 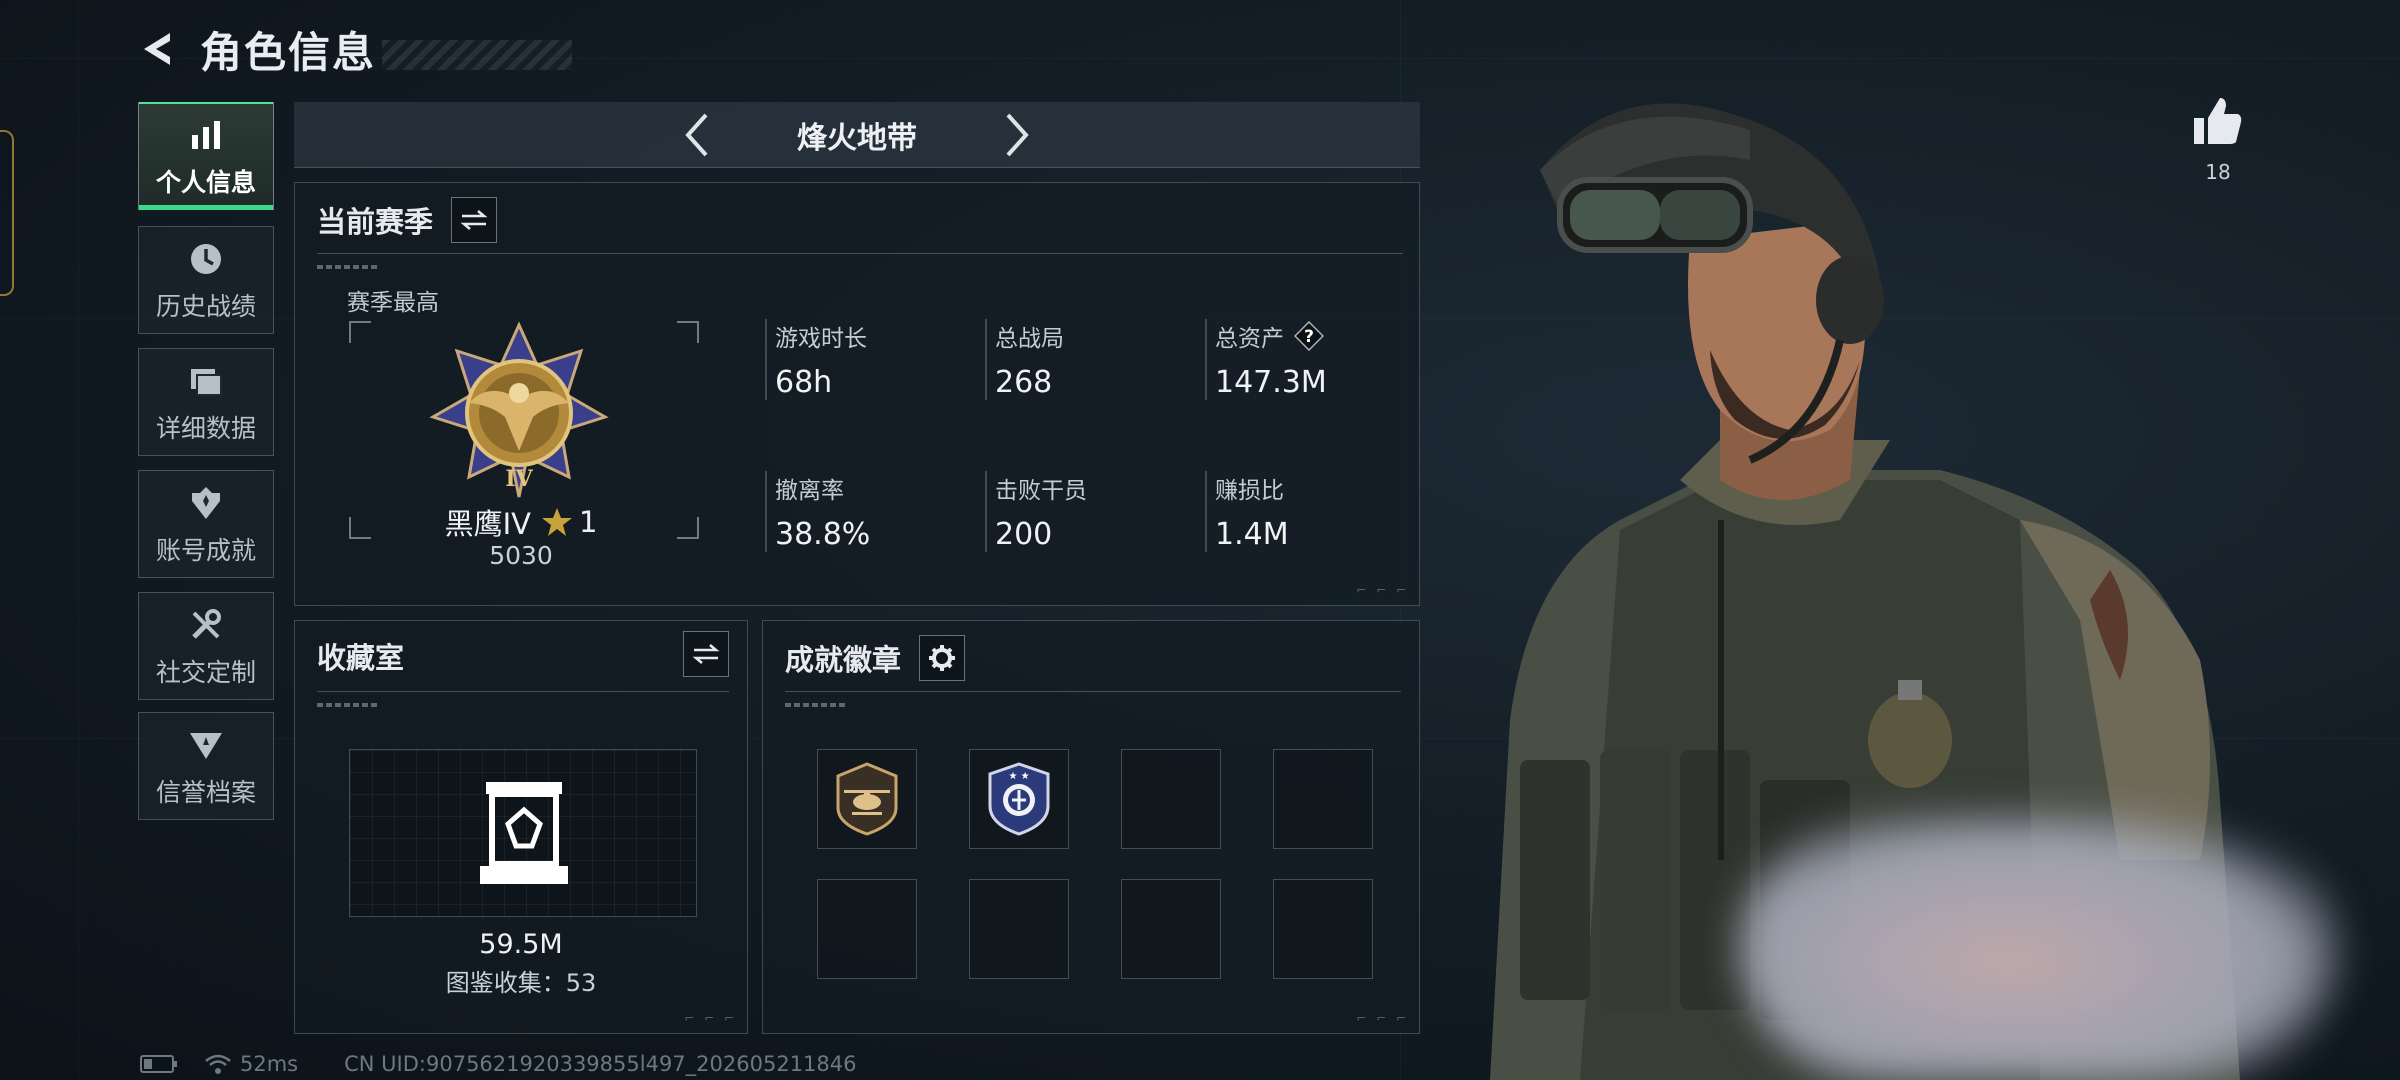 I want to click on back-arrow-icon, so click(x=158, y=49).